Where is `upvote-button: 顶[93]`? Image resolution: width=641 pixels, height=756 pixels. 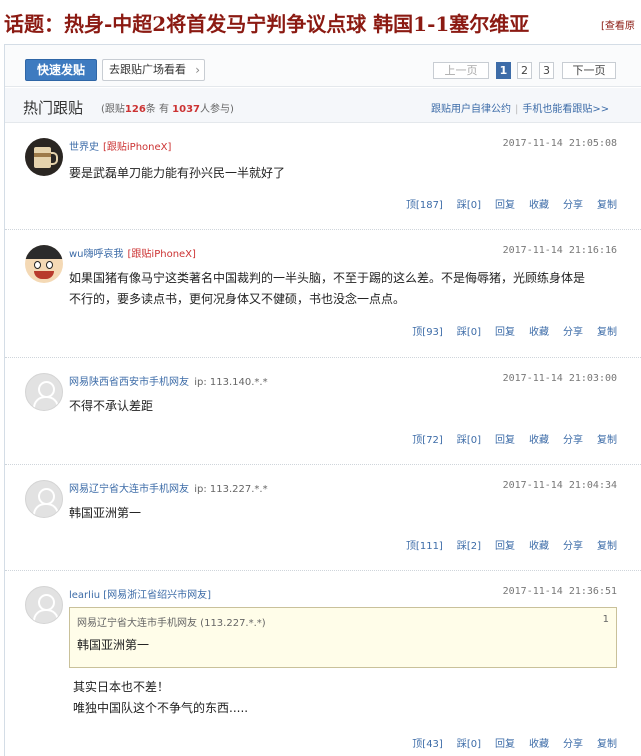 upvote-button: 顶[93] is located at coordinates (427, 332).